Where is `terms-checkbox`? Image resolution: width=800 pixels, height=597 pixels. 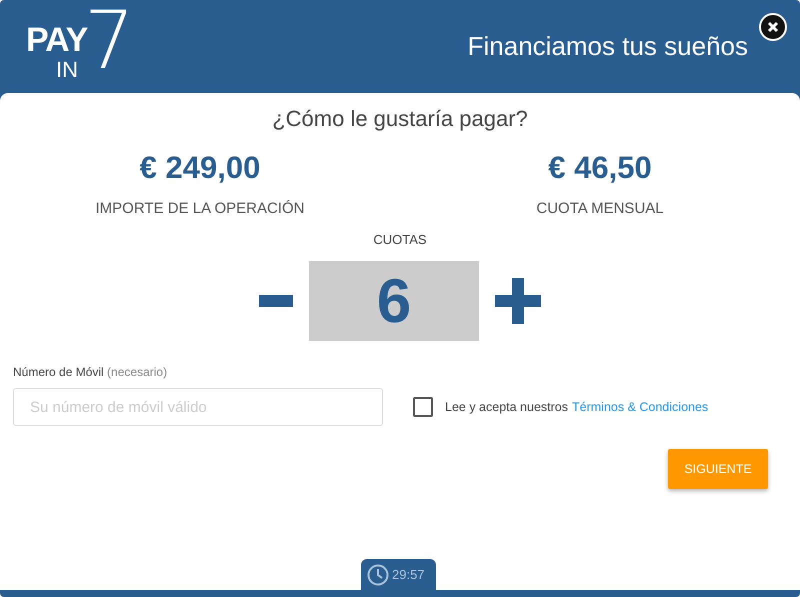
terms-checkbox is located at coordinates (423, 407).